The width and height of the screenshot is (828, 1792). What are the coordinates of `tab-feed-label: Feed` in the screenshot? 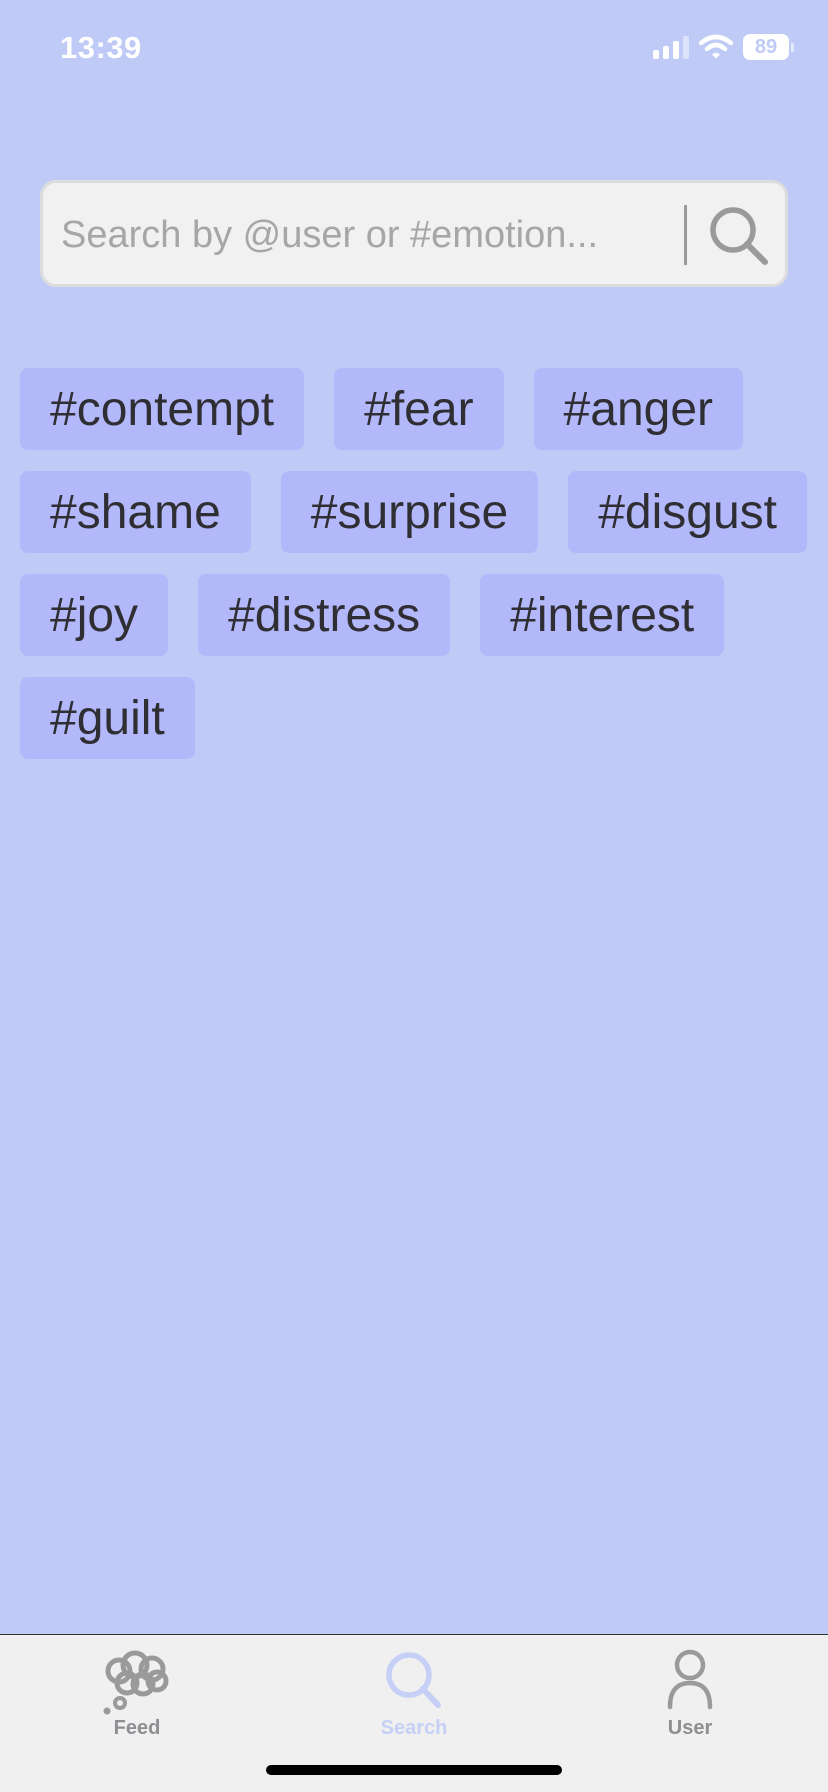 It's located at (137, 1728).